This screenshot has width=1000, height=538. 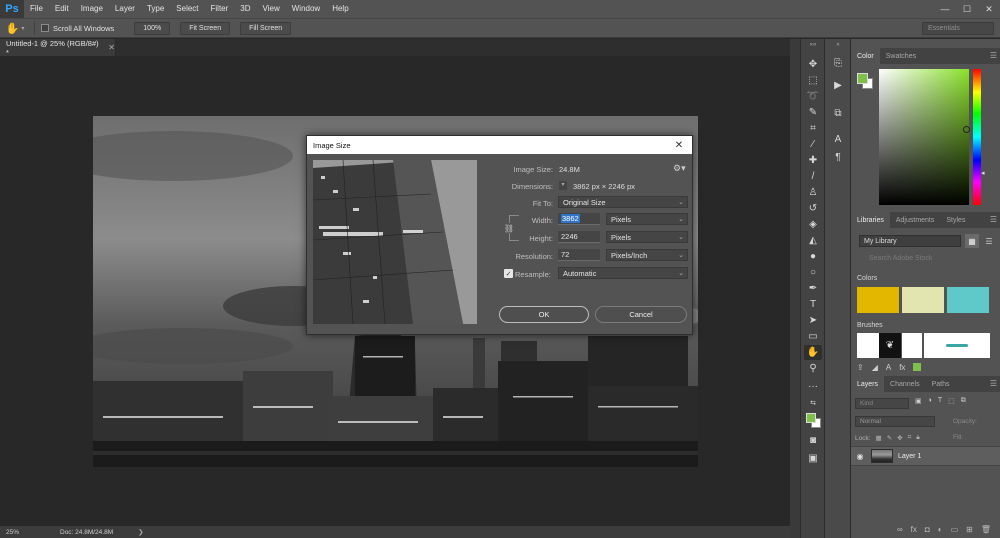 I want to click on scroll-all-windows-checkbox, so click(x=45, y=28).